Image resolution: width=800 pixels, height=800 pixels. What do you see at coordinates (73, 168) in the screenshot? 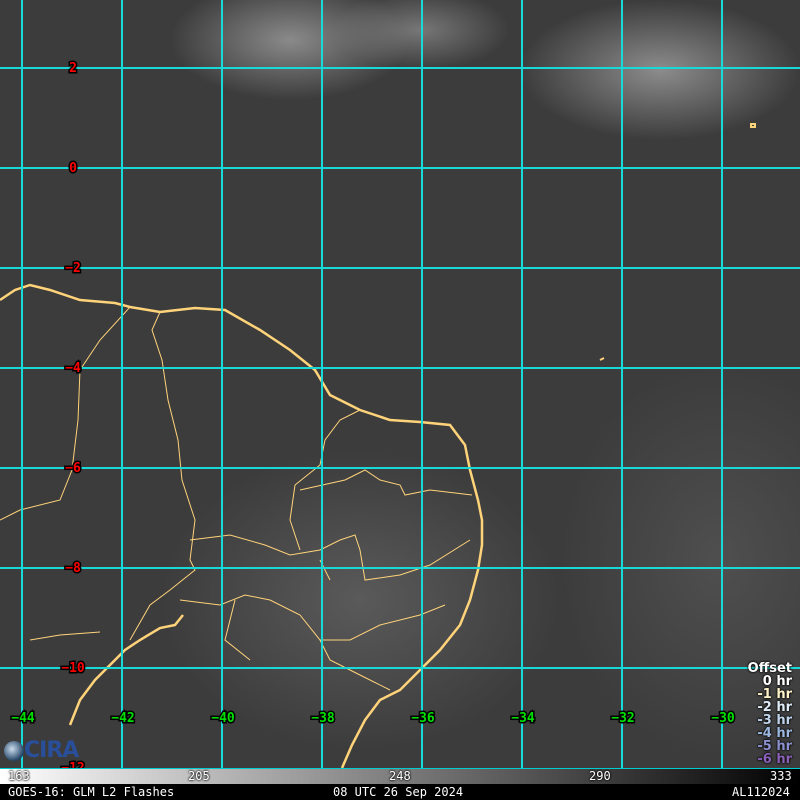
I see `latitude-label: 0` at bounding box center [73, 168].